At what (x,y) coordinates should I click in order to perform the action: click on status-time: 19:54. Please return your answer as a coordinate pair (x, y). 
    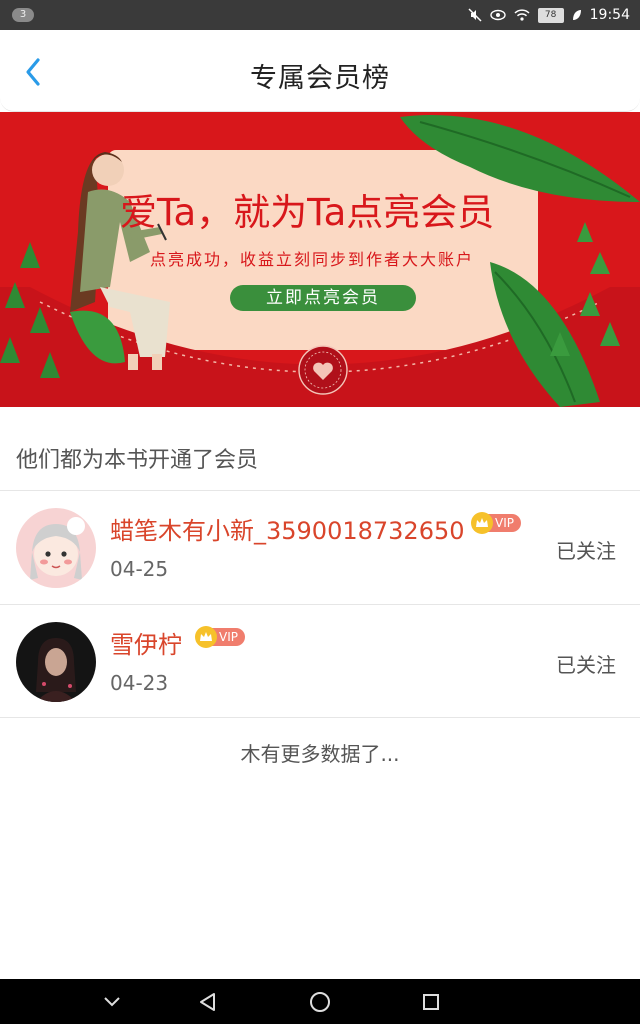
    Looking at the image, I should click on (609, 15).